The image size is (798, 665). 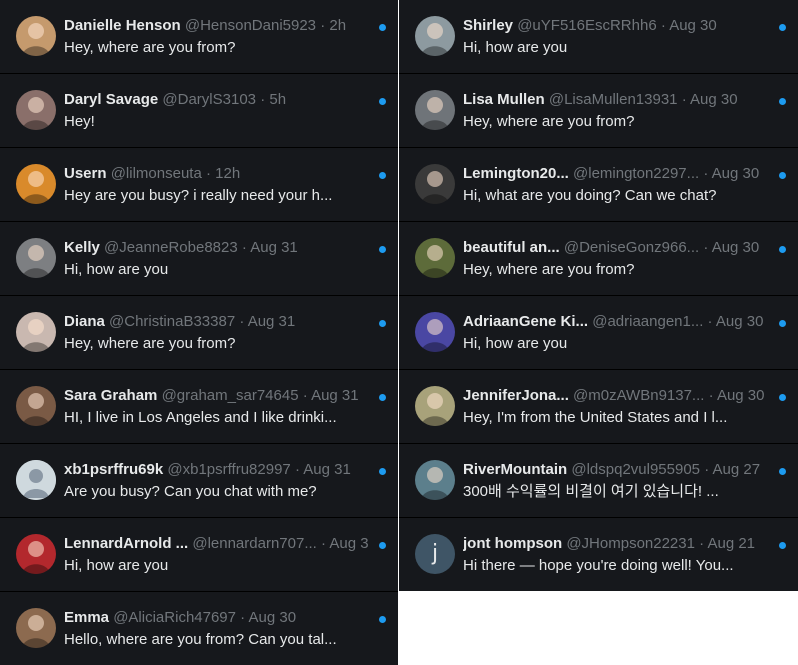 I want to click on sender-name: Lisa Mullen, so click(x=504, y=99).